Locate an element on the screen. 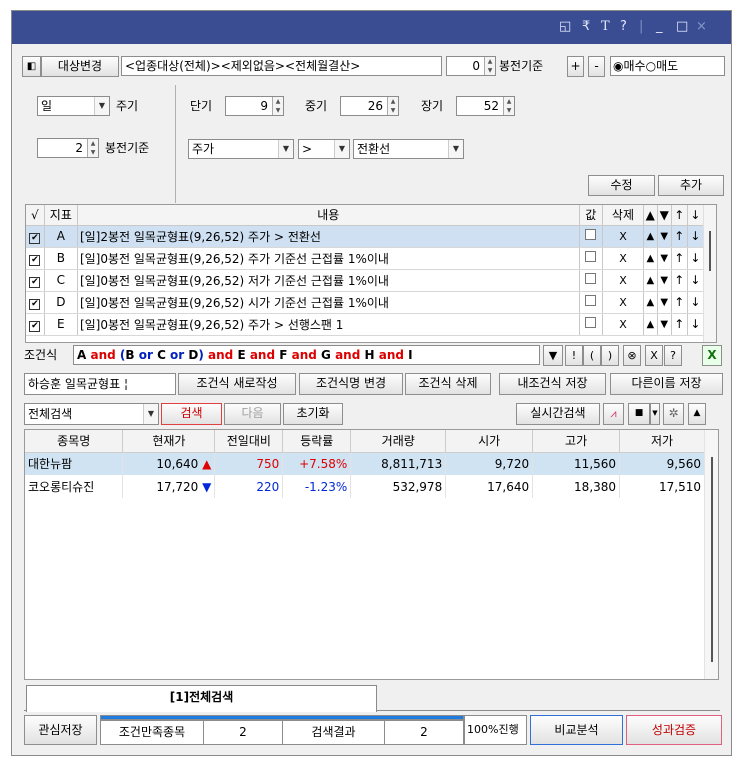 This screenshot has width=743, height=766. next-button: 다음 is located at coordinates (252, 414).